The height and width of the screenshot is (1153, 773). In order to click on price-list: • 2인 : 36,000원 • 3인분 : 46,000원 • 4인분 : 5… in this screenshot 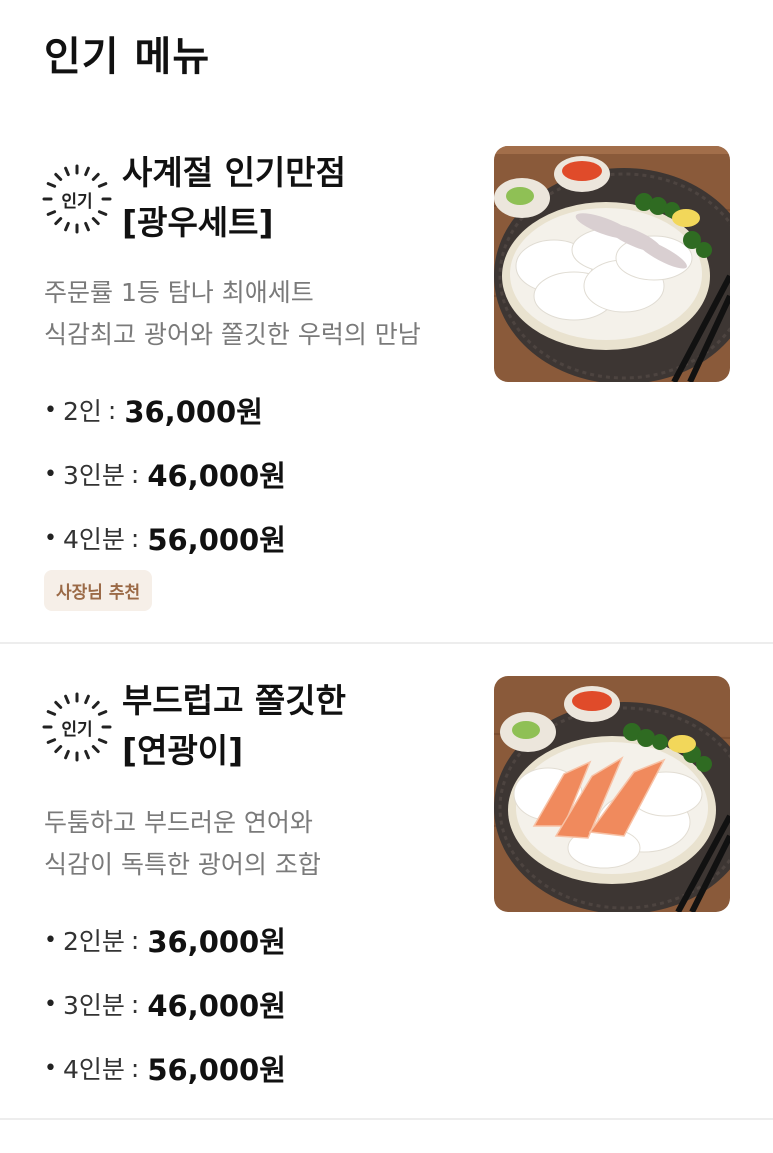, I will do `click(165, 474)`.